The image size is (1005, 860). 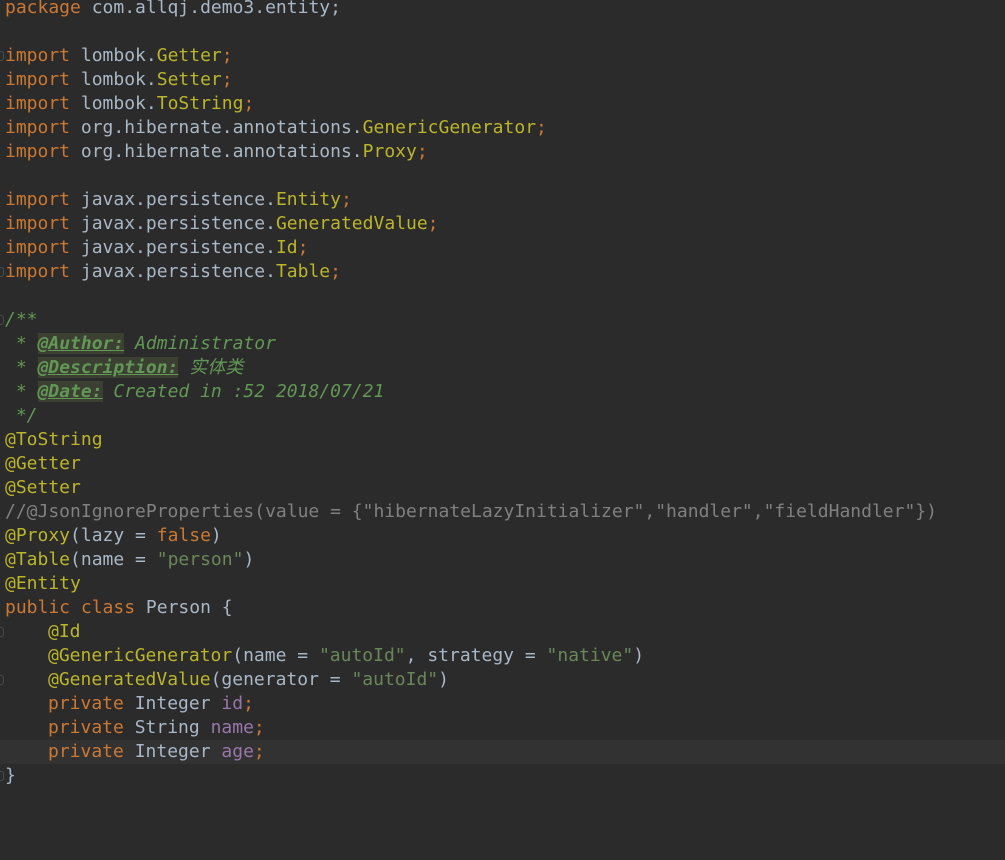 I want to click on code-line-javadoc-date: * @Date: Created in :52 2018/07/21, so click(x=502, y=392).